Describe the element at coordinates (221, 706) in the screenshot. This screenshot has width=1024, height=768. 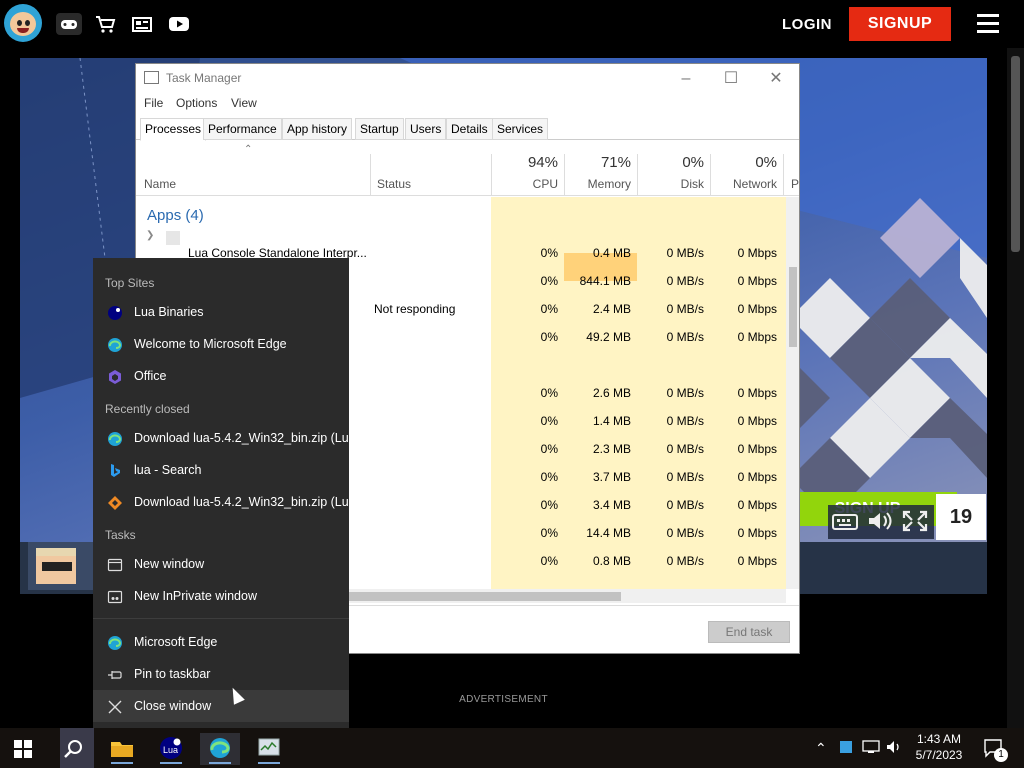
I see `jump-item-close-window: Close window` at that location.